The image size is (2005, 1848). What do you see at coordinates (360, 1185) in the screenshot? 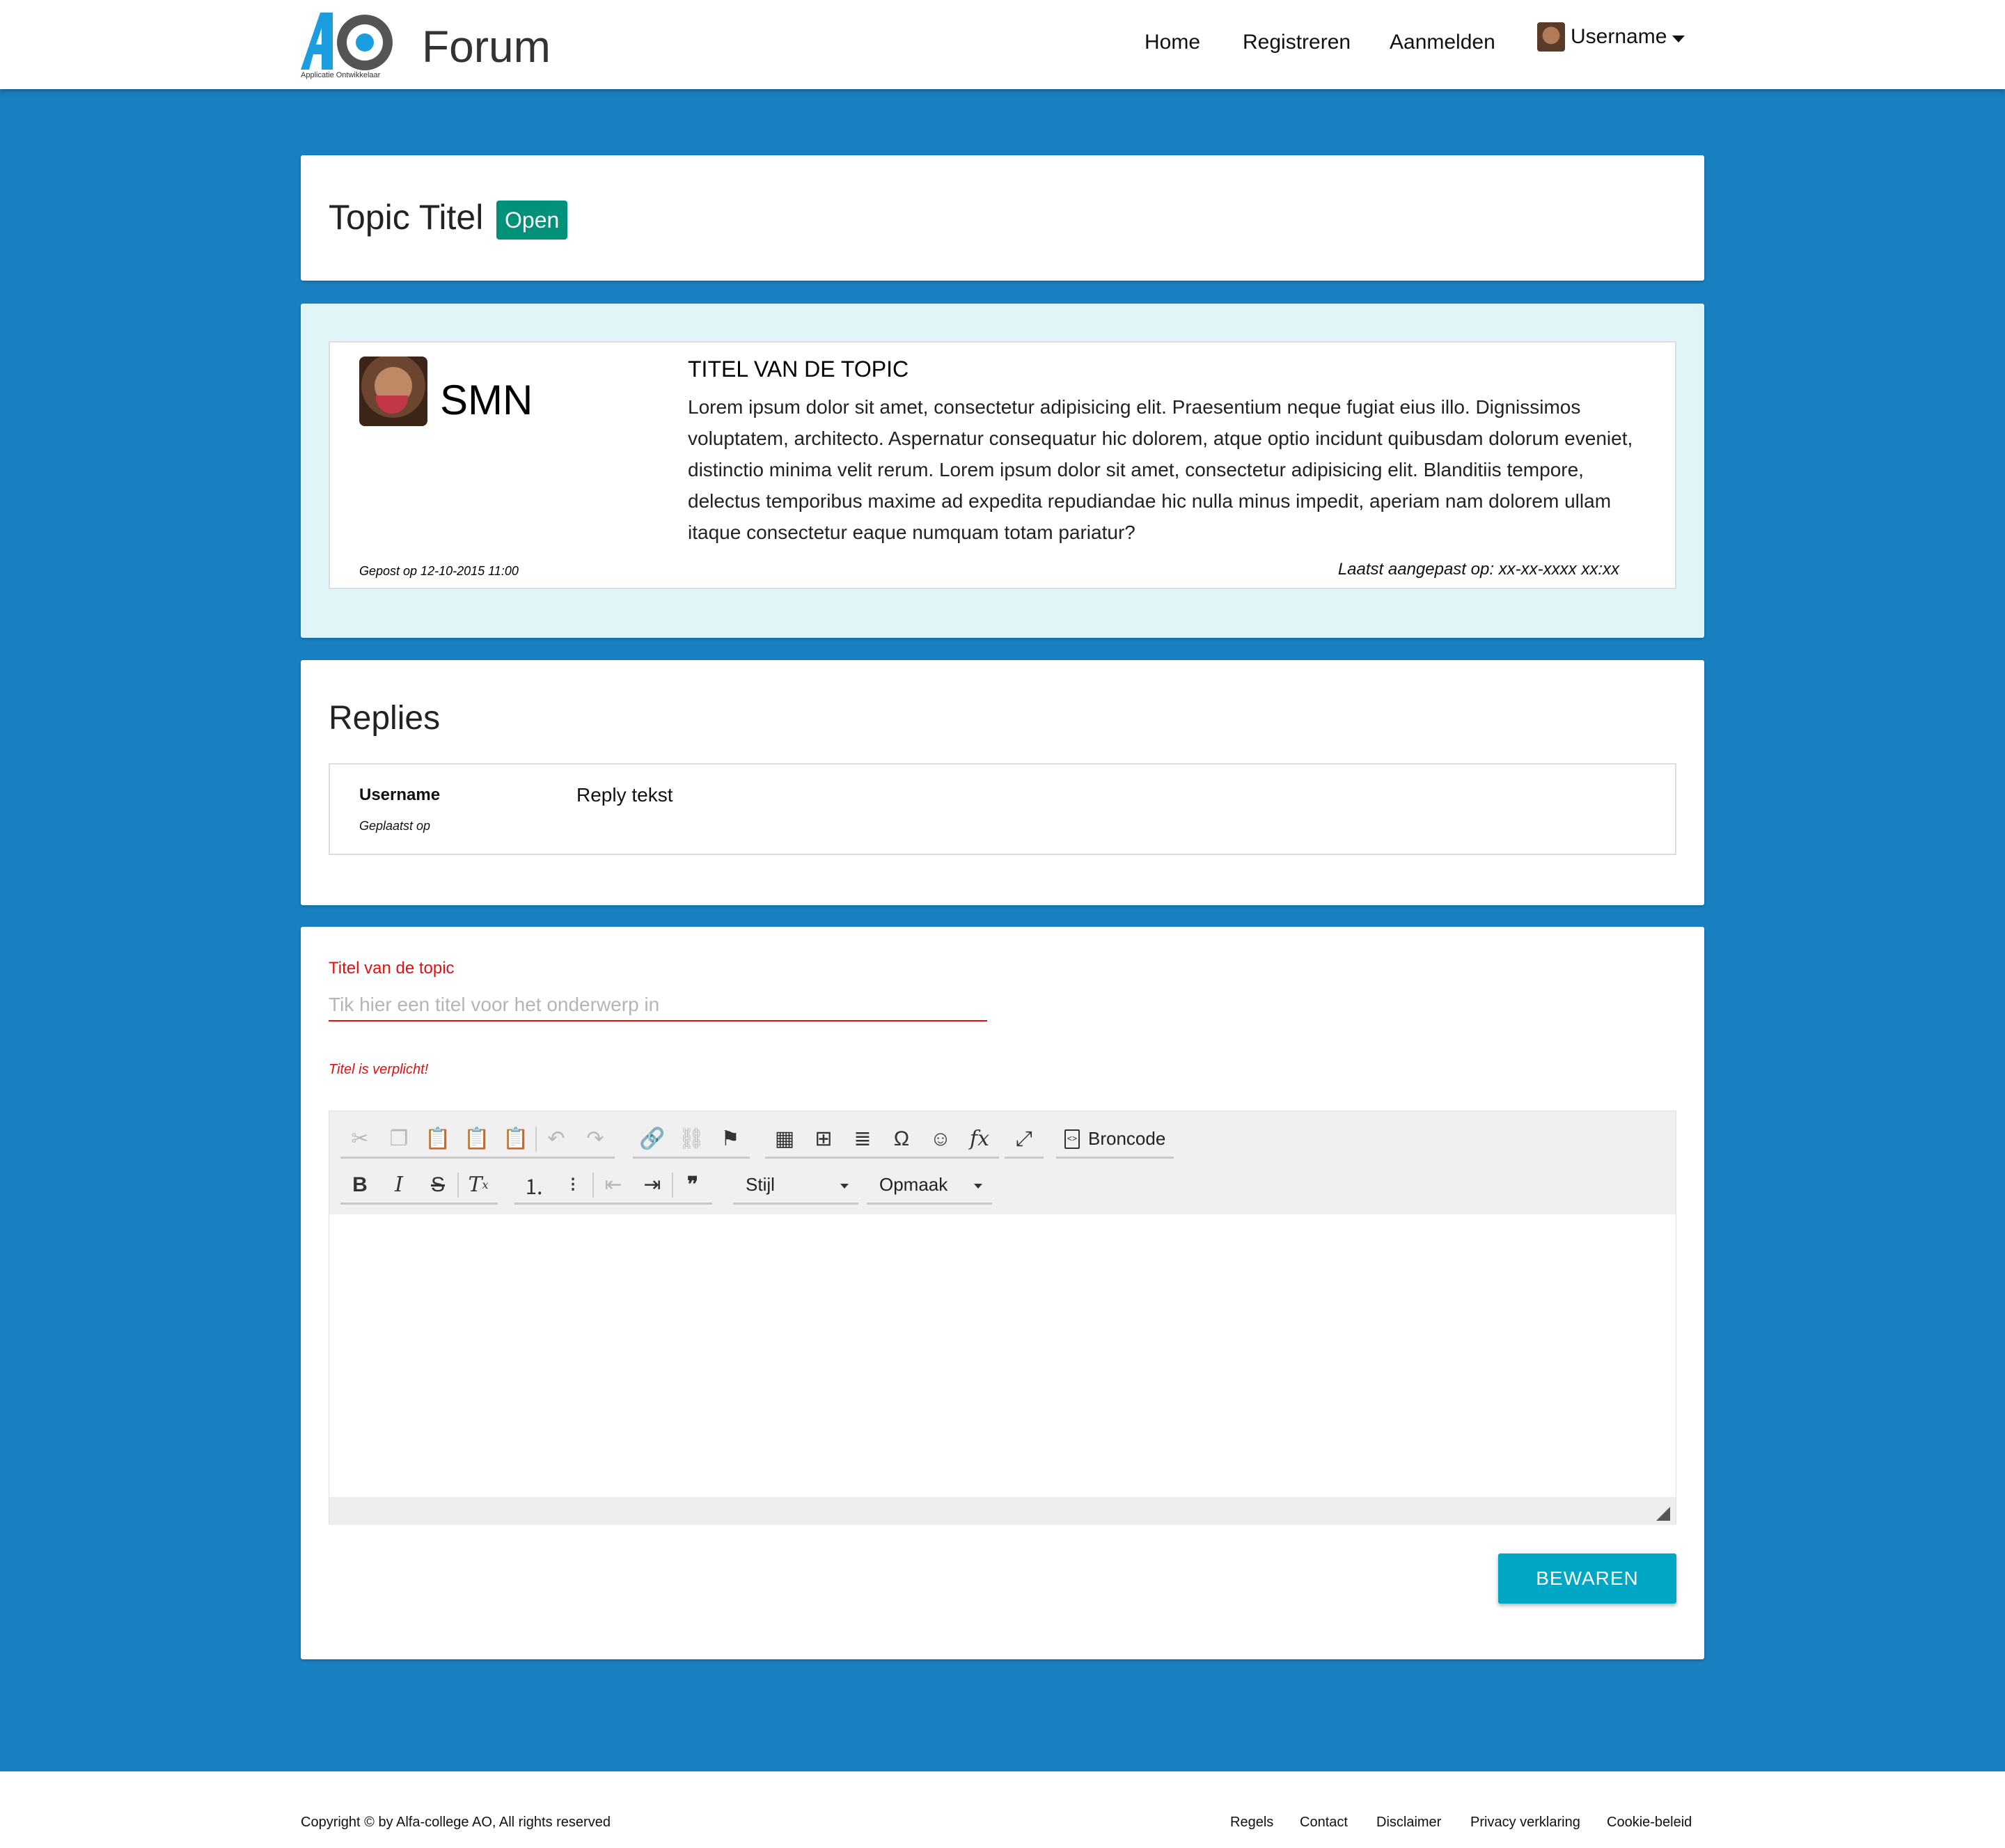
I see `bold-icon: B` at bounding box center [360, 1185].